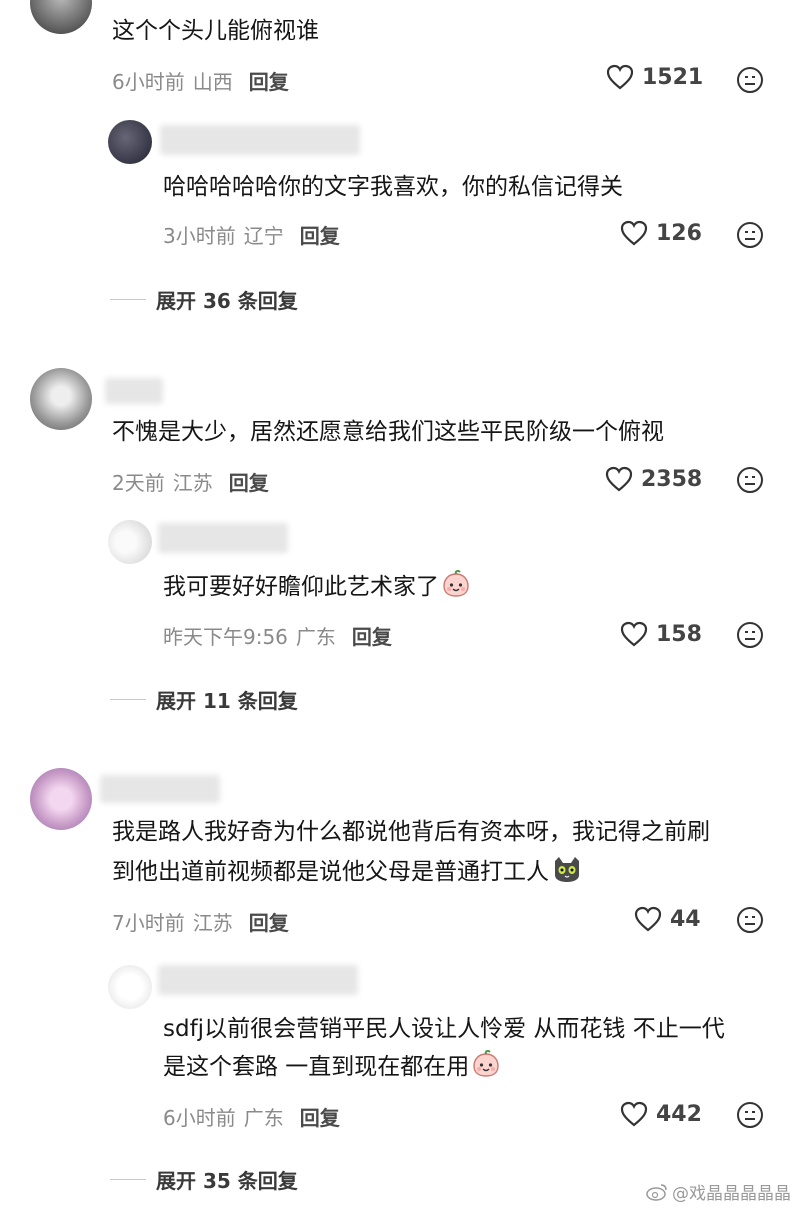 This screenshot has height=1222, width=801. I want to click on like-button: 1521, so click(654, 77).